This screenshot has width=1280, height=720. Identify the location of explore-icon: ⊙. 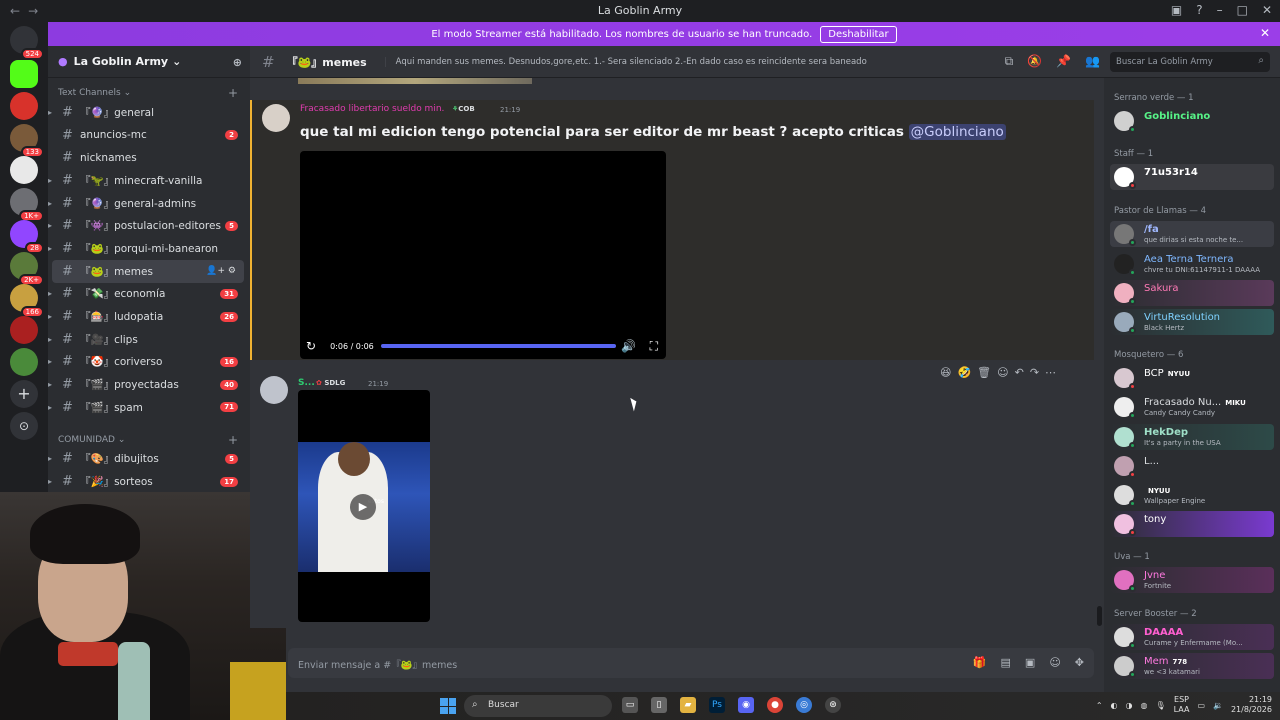
(24, 426).